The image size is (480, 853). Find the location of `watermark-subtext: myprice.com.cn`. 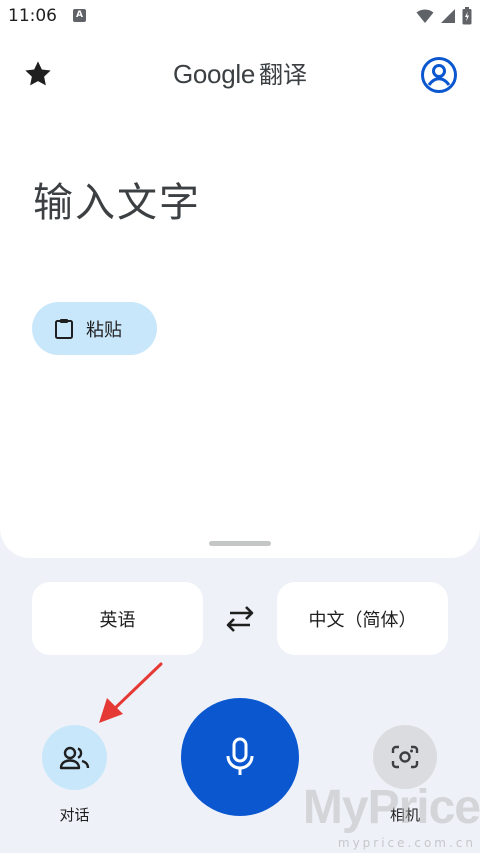

watermark-subtext: myprice.com.cn is located at coordinates (406, 843).